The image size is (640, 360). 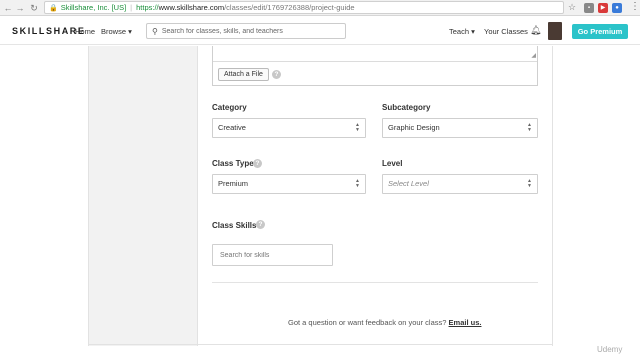 I want to click on category-label: Category, so click(x=229, y=107).